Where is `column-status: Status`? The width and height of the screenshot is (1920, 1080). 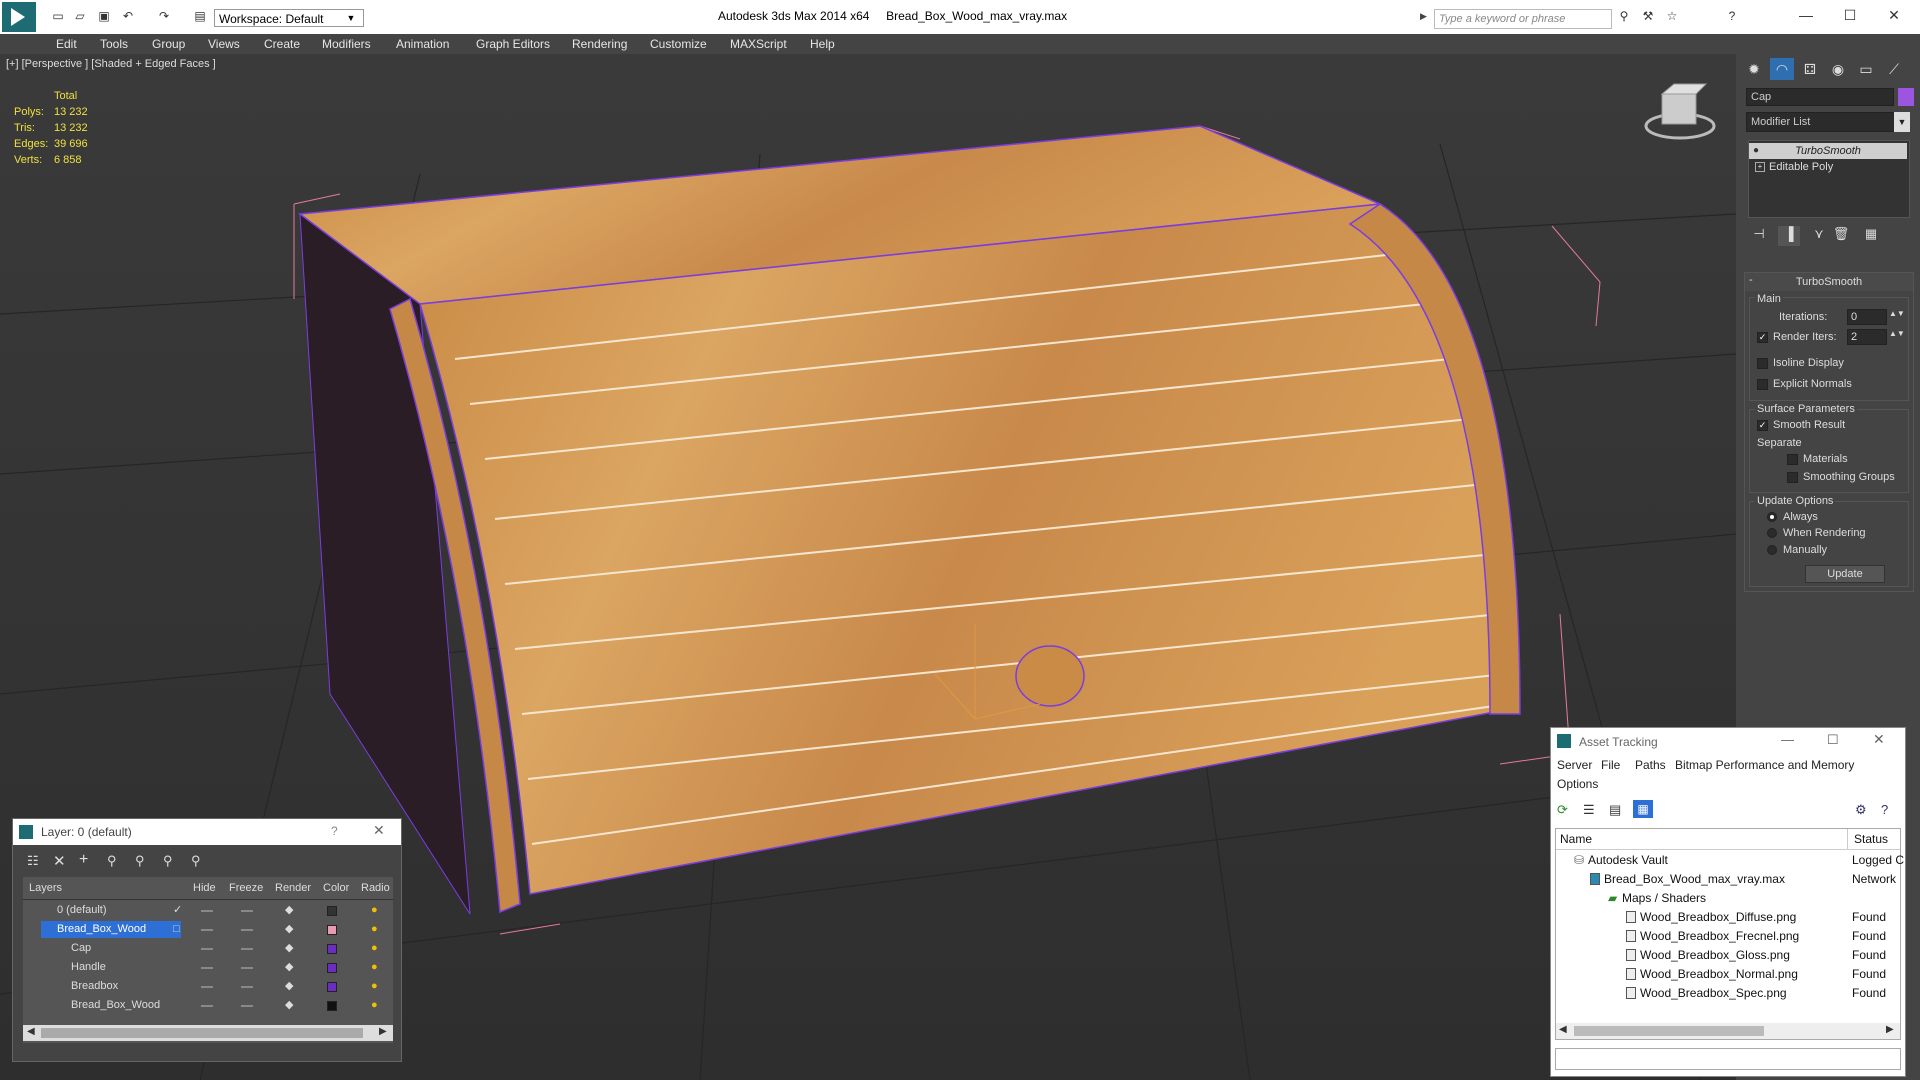 column-status: Status is located at coordinates (1871, 839).